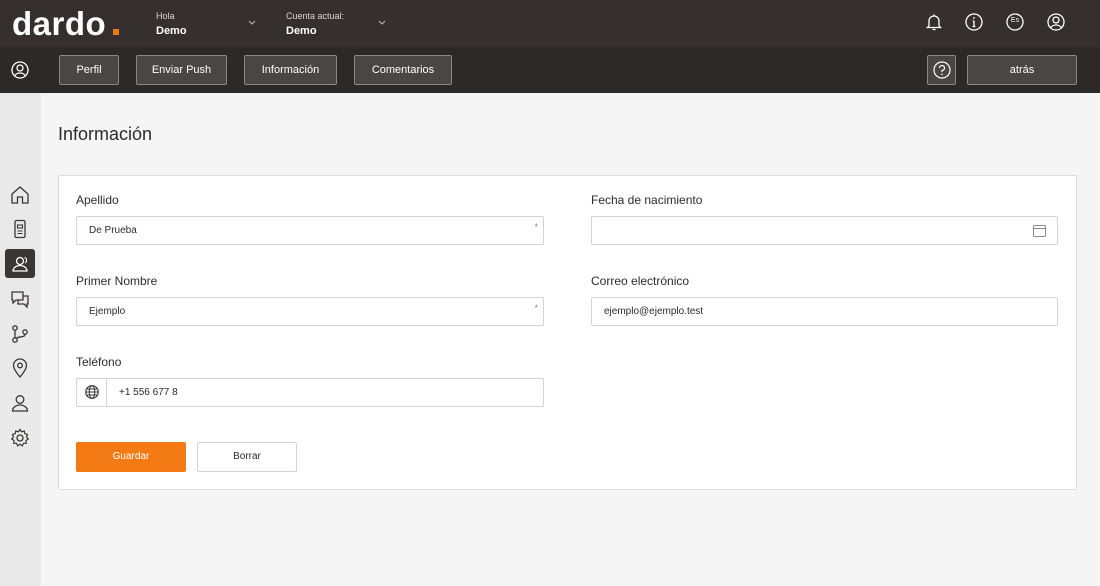 The height and width of the screenshot is (586, 1100). I want to click on info-icon, so click(974, 22).